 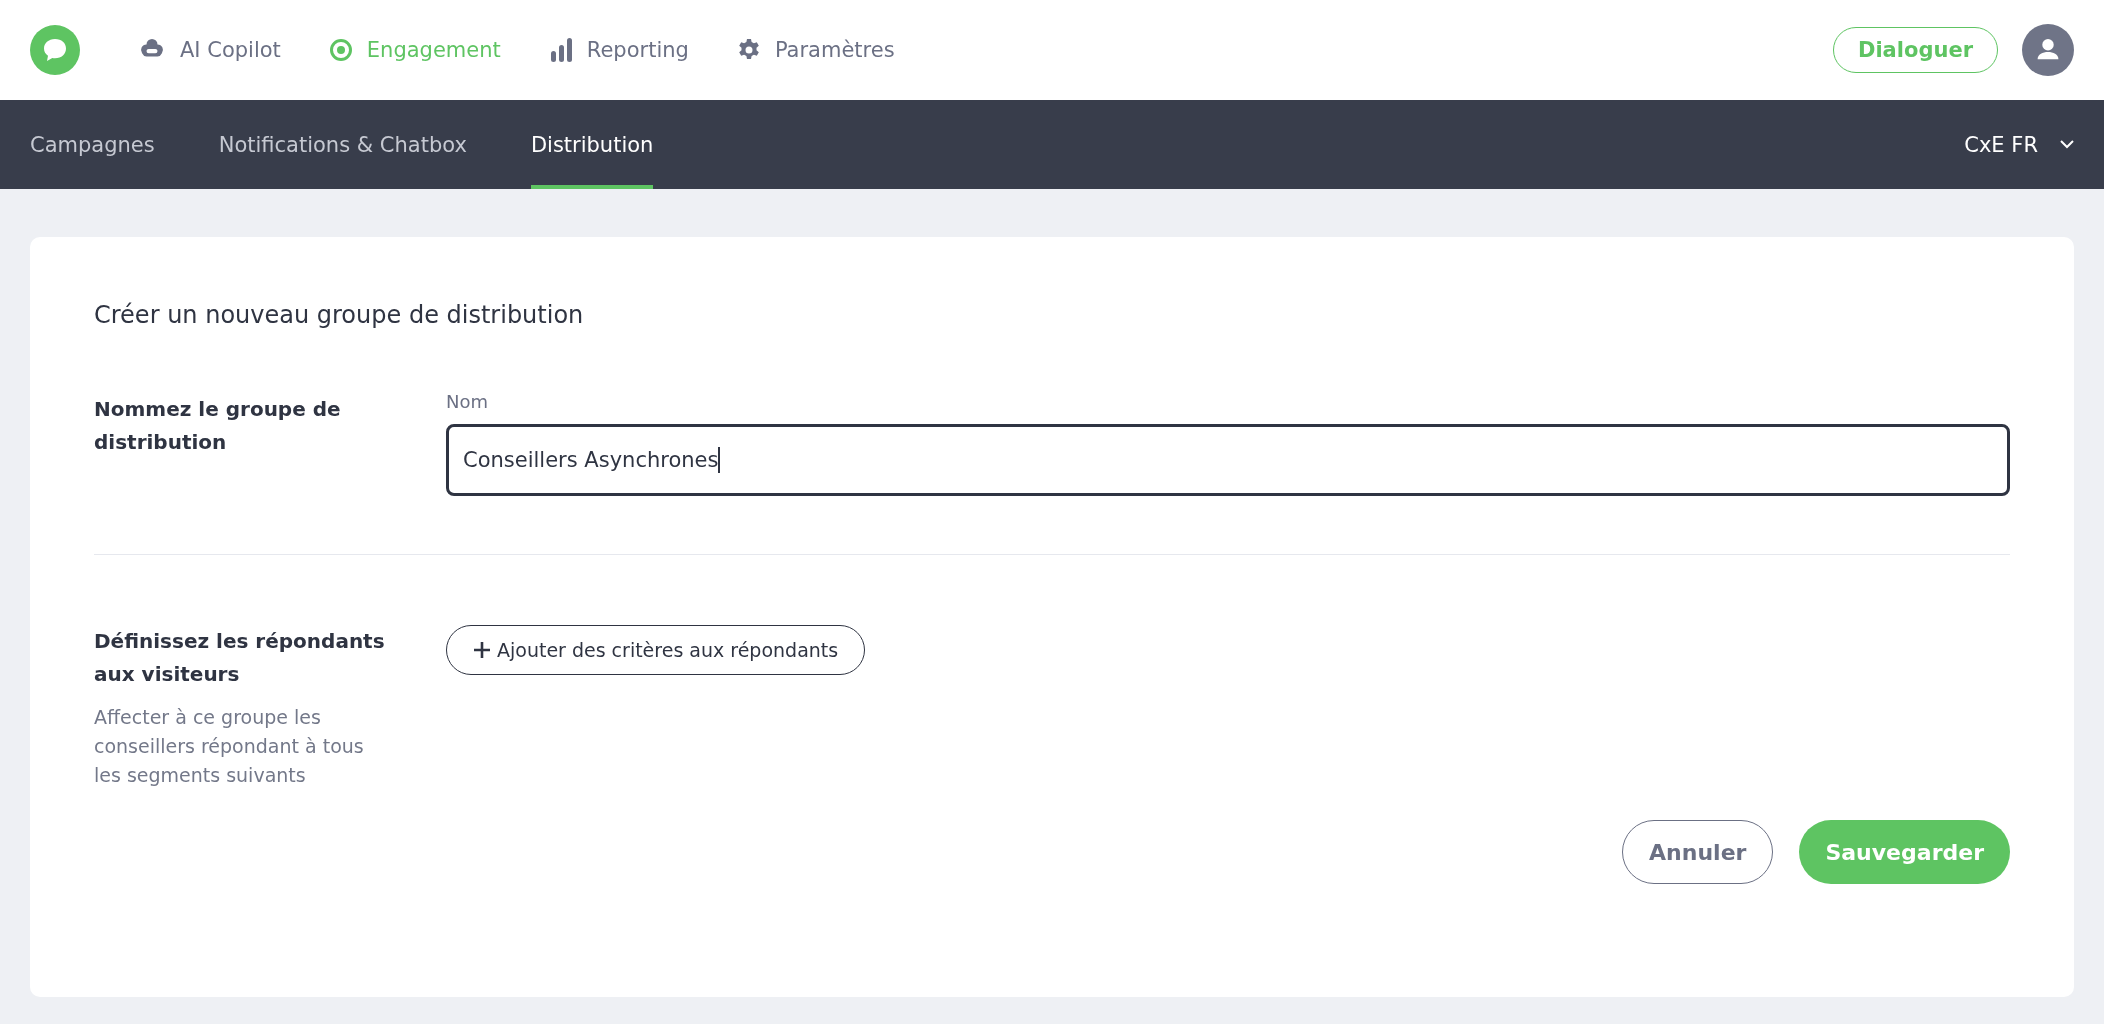 I want to click on section-heading: Définissez les répondants aux visiteurs, so click(x=240, y=658).